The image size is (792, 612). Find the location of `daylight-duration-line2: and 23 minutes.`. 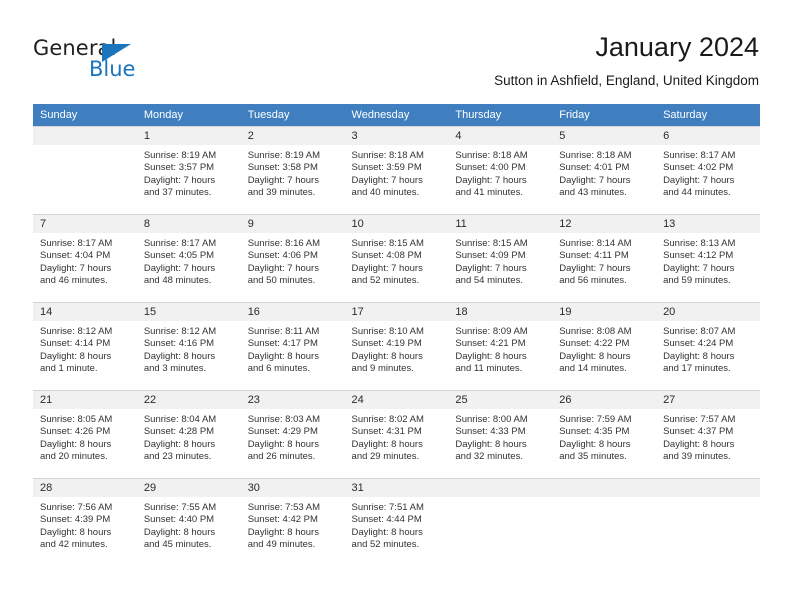

daylight-duration-line2: and 23 minutes. is located at coordinates (177, 457).